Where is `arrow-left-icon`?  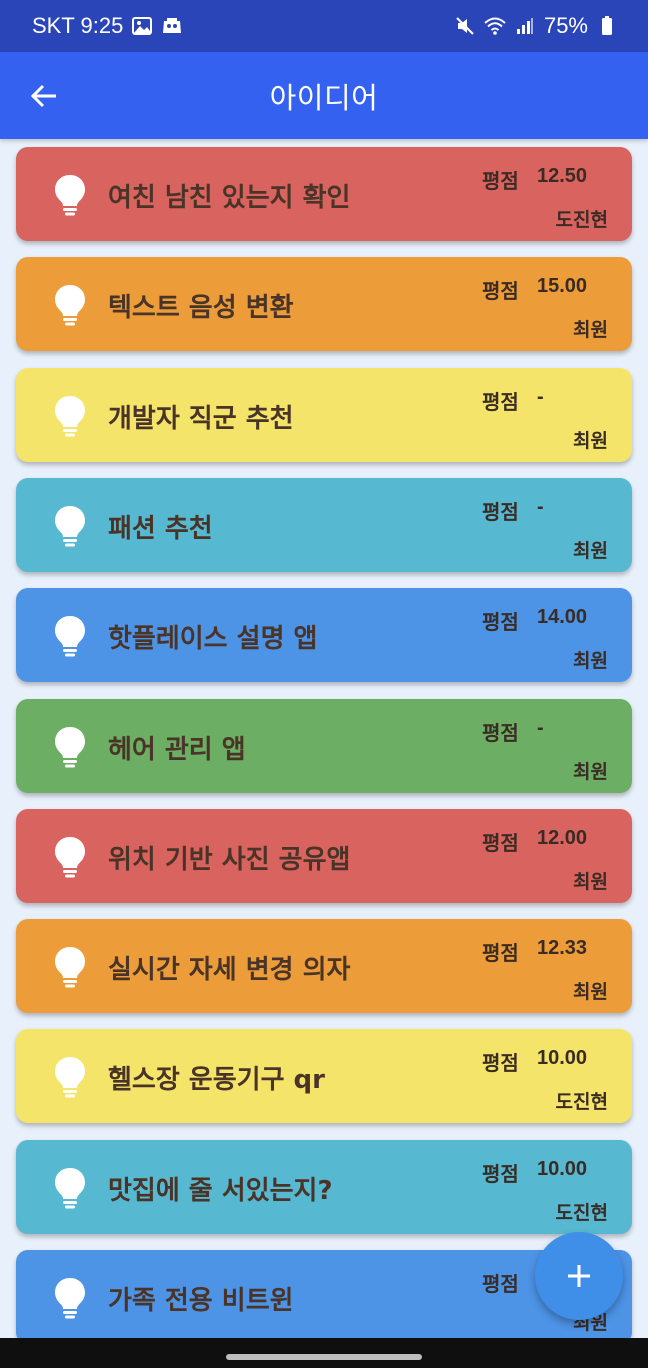 arrow-left-icon is located at coordinates (43, 96).